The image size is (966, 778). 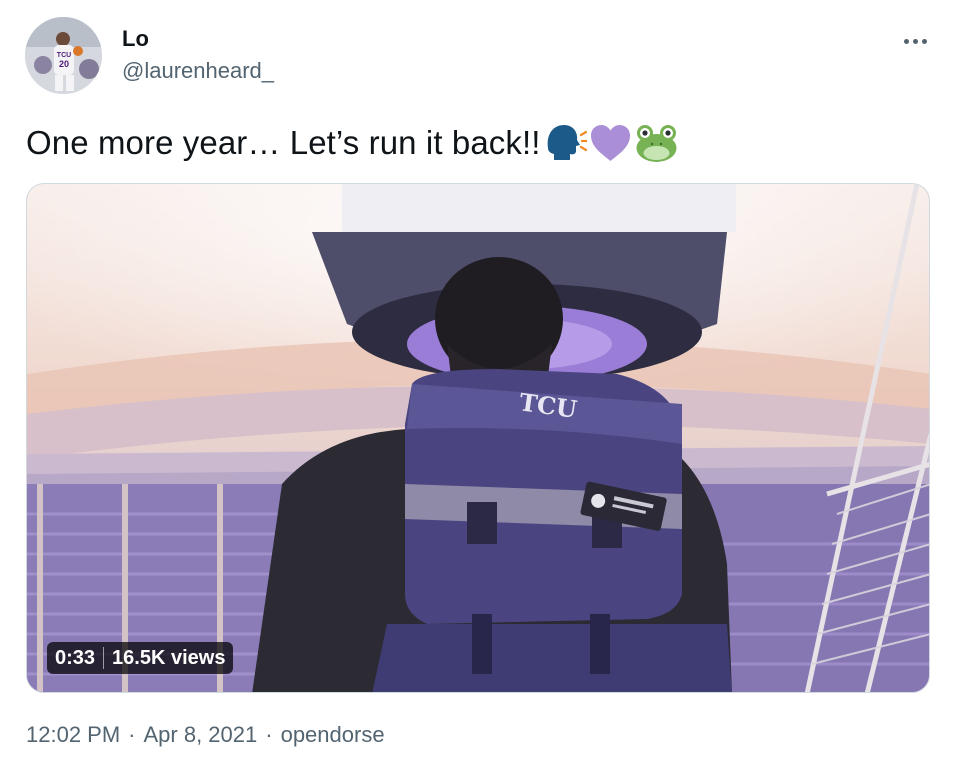 I want to click on tweet-meta: 12:02 PM · Apr 8, 2021 · opendorse, so click(x=205, y=735).